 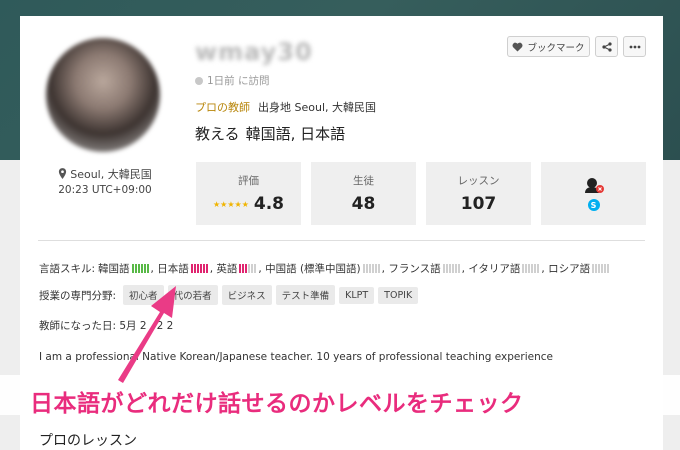 What do you see at coordinates (103, 95) in the screenshot?
I see `avatar` at bounding box center [103, 95].